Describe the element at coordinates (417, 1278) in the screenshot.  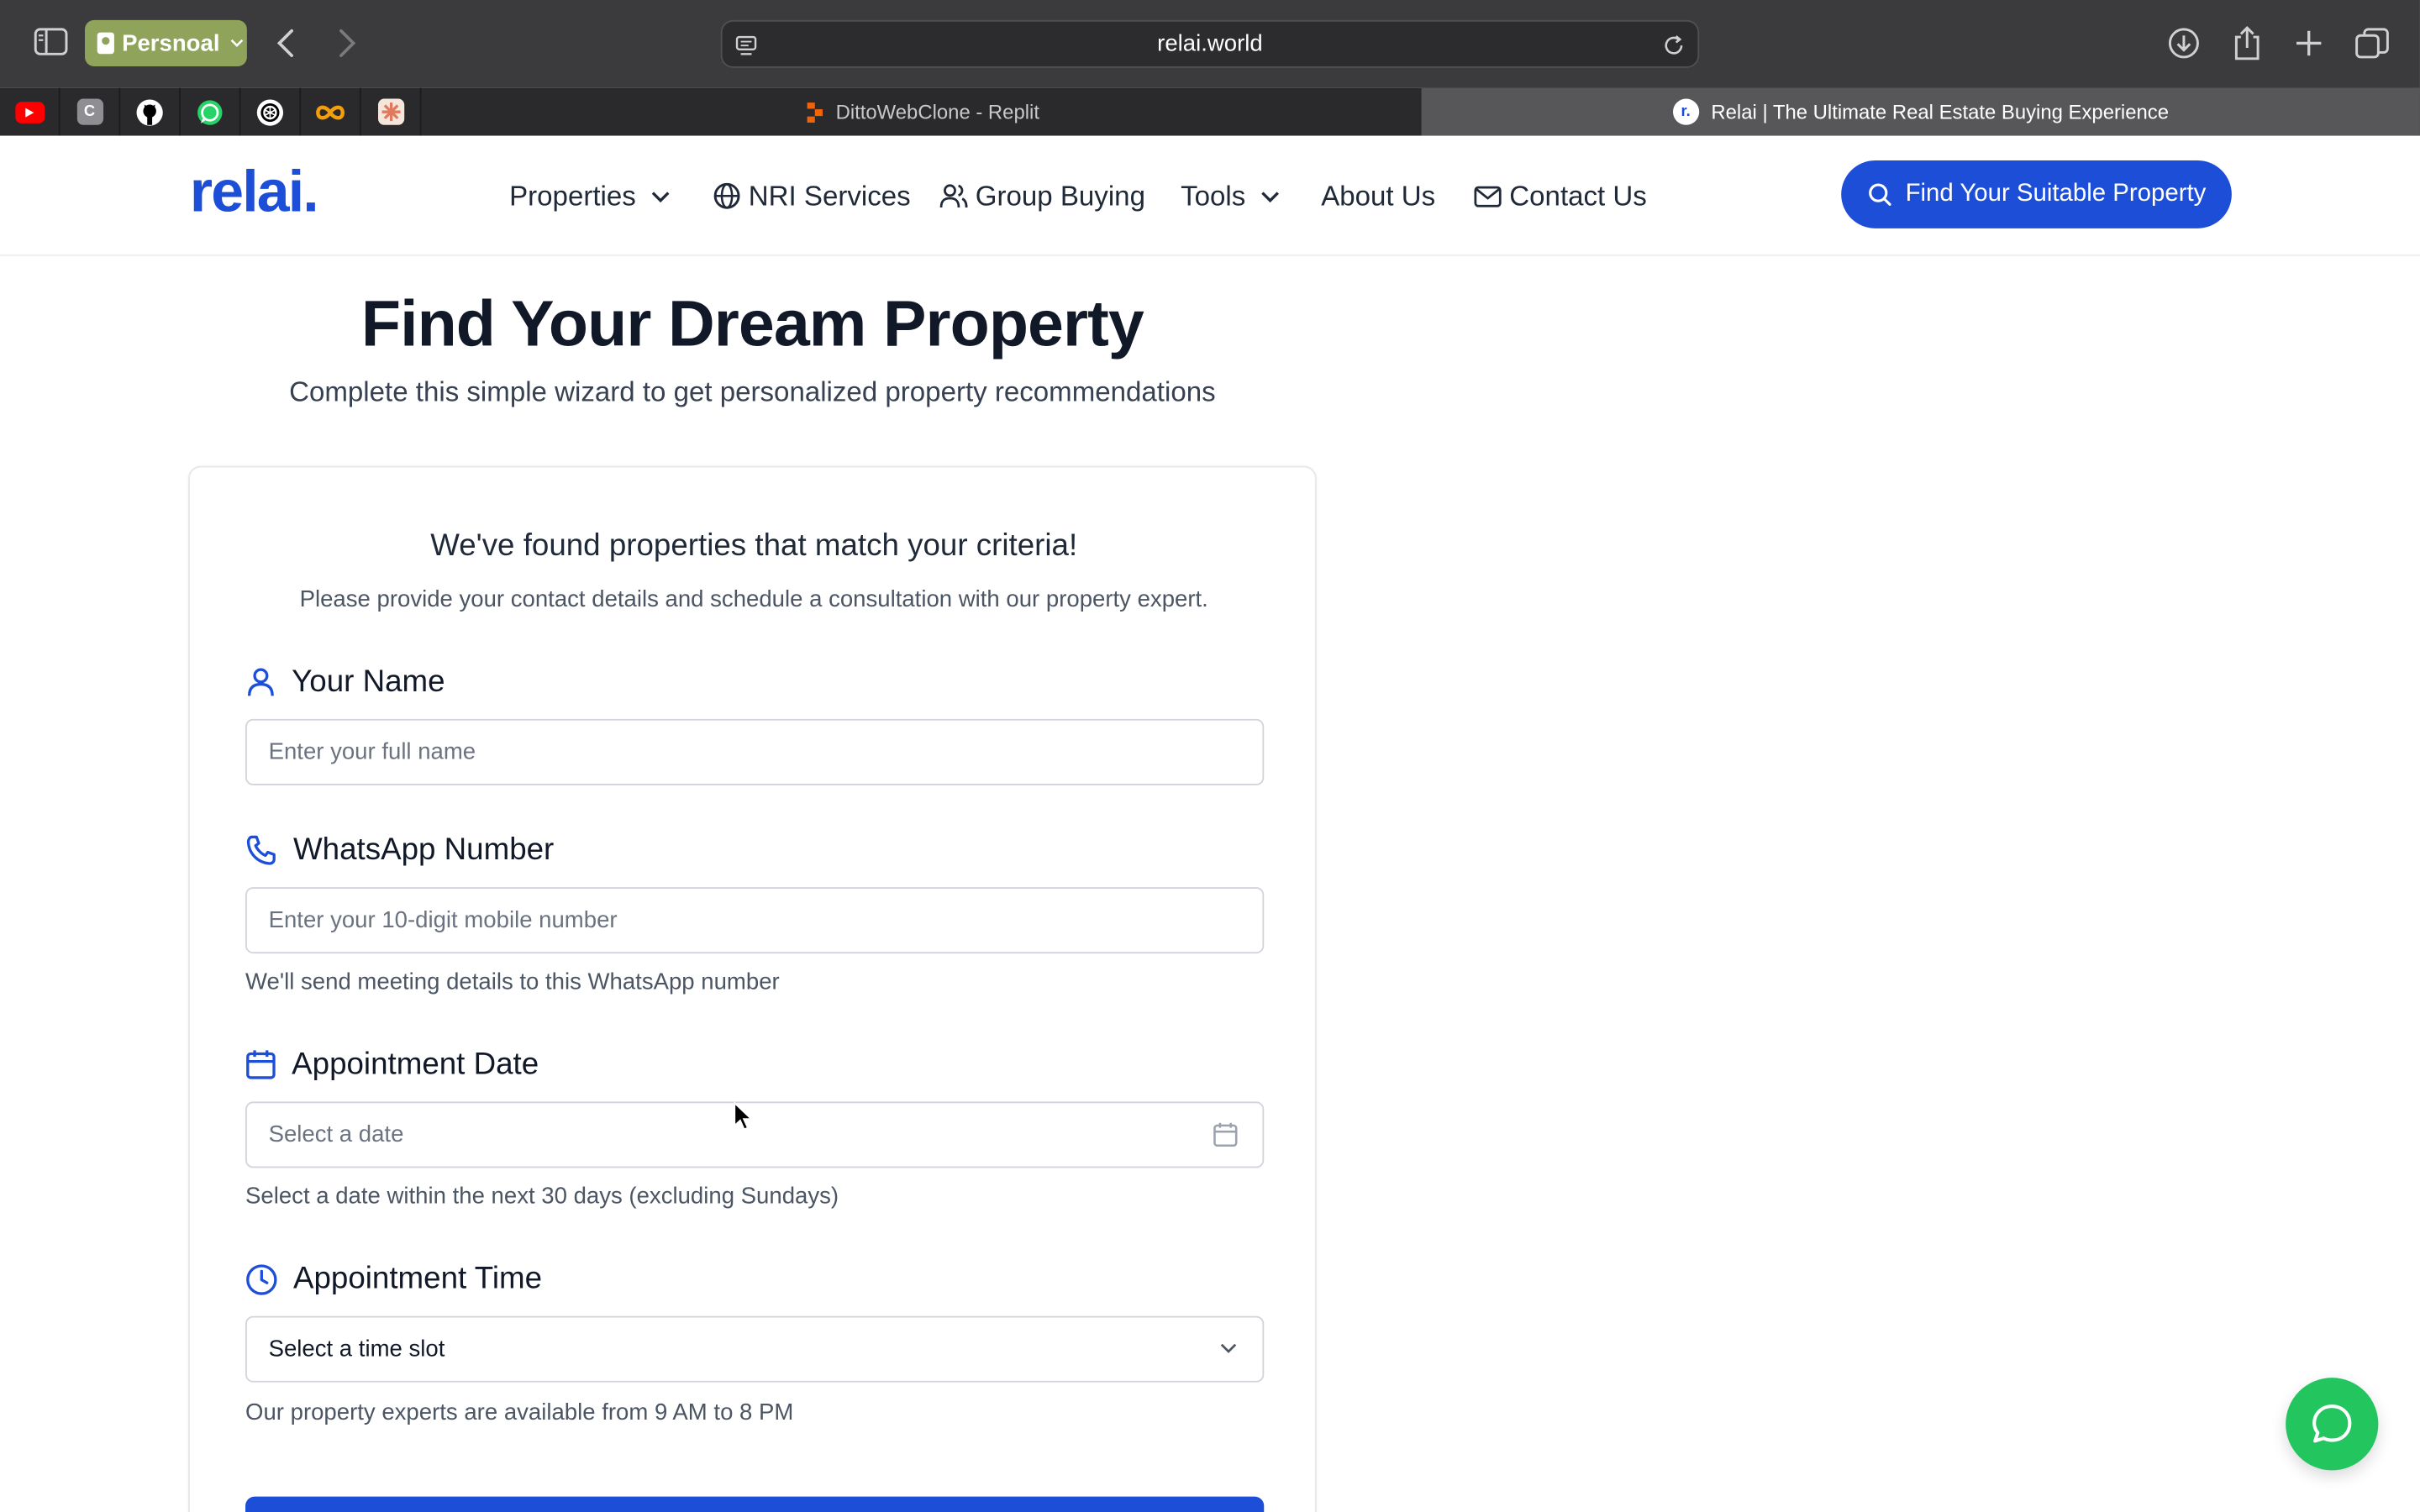
I see `time-label-text: Appointment Time` at that location.